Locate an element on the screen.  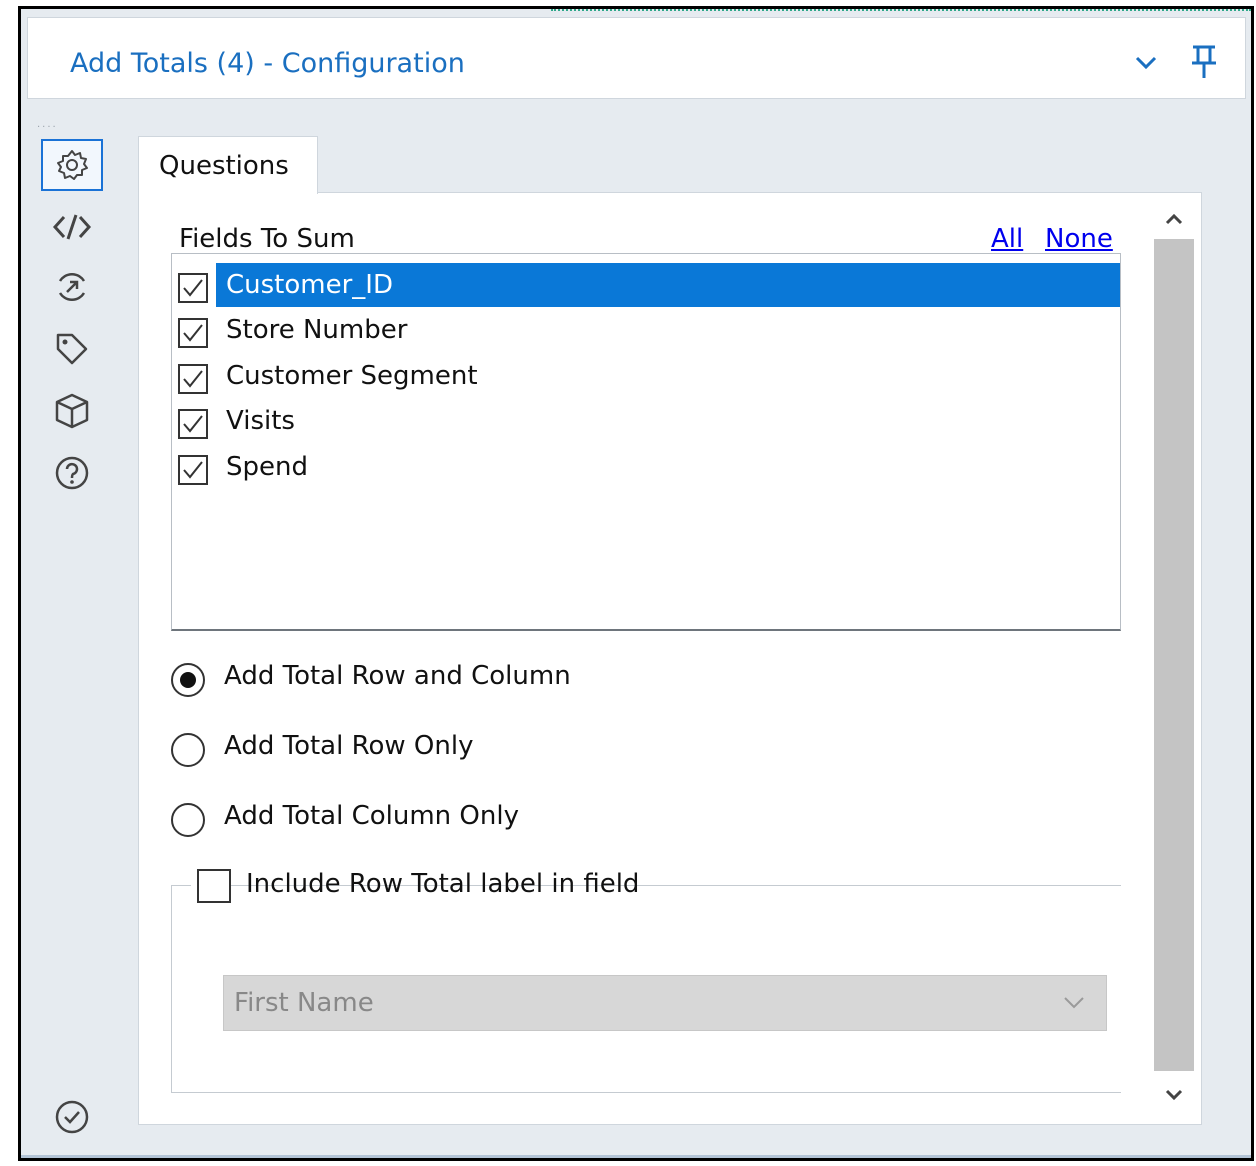
field-label: Customer Segment is located at coordinates (352, 376).